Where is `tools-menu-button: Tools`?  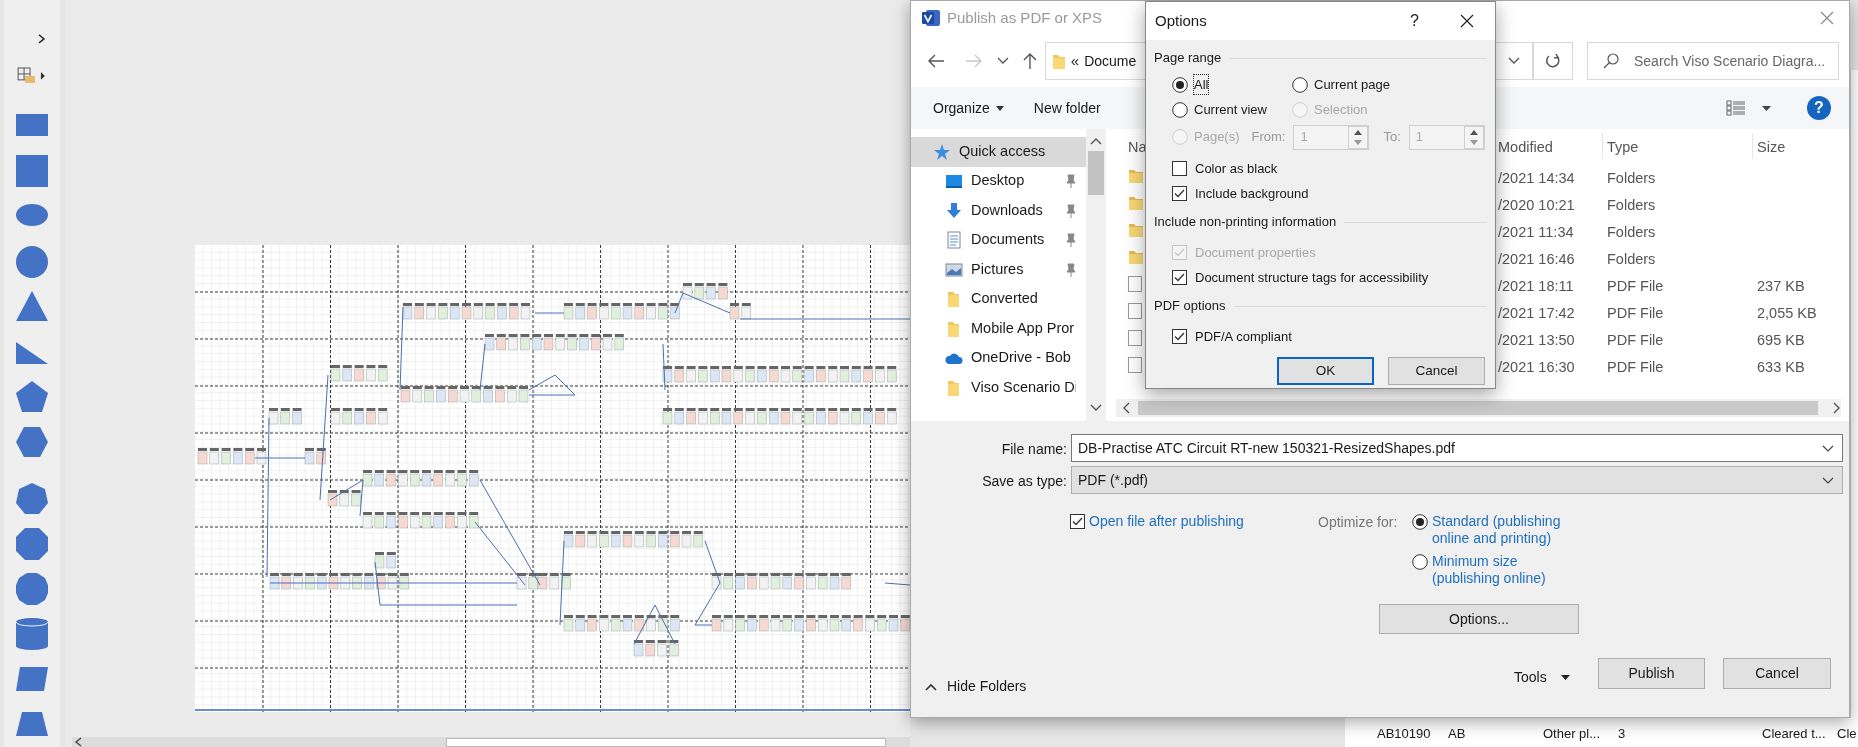 tools-menu-button: Tools is located at coordinates (1542, 677).